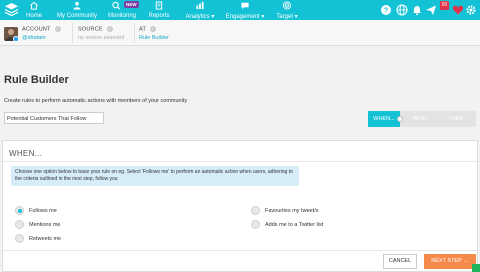 The image size is (480, 272). Describe the element at coordinates (143, 29) in the screenshot. I see `at-label: AT` at that location.